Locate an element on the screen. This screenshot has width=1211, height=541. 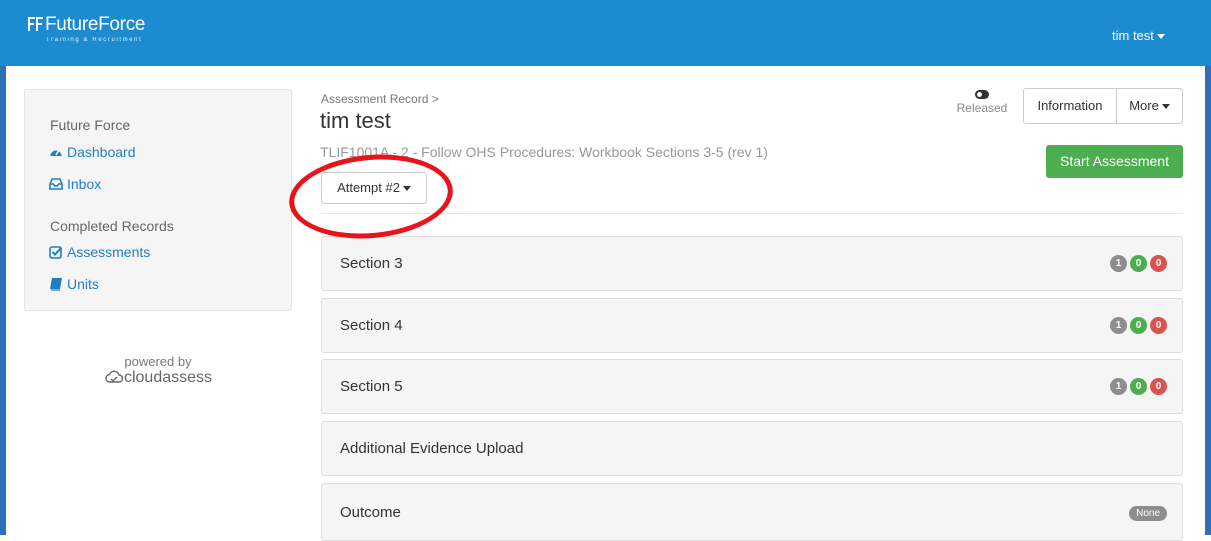
sidebar-item-inbox: Inbox is located at coordinates (75, 184).